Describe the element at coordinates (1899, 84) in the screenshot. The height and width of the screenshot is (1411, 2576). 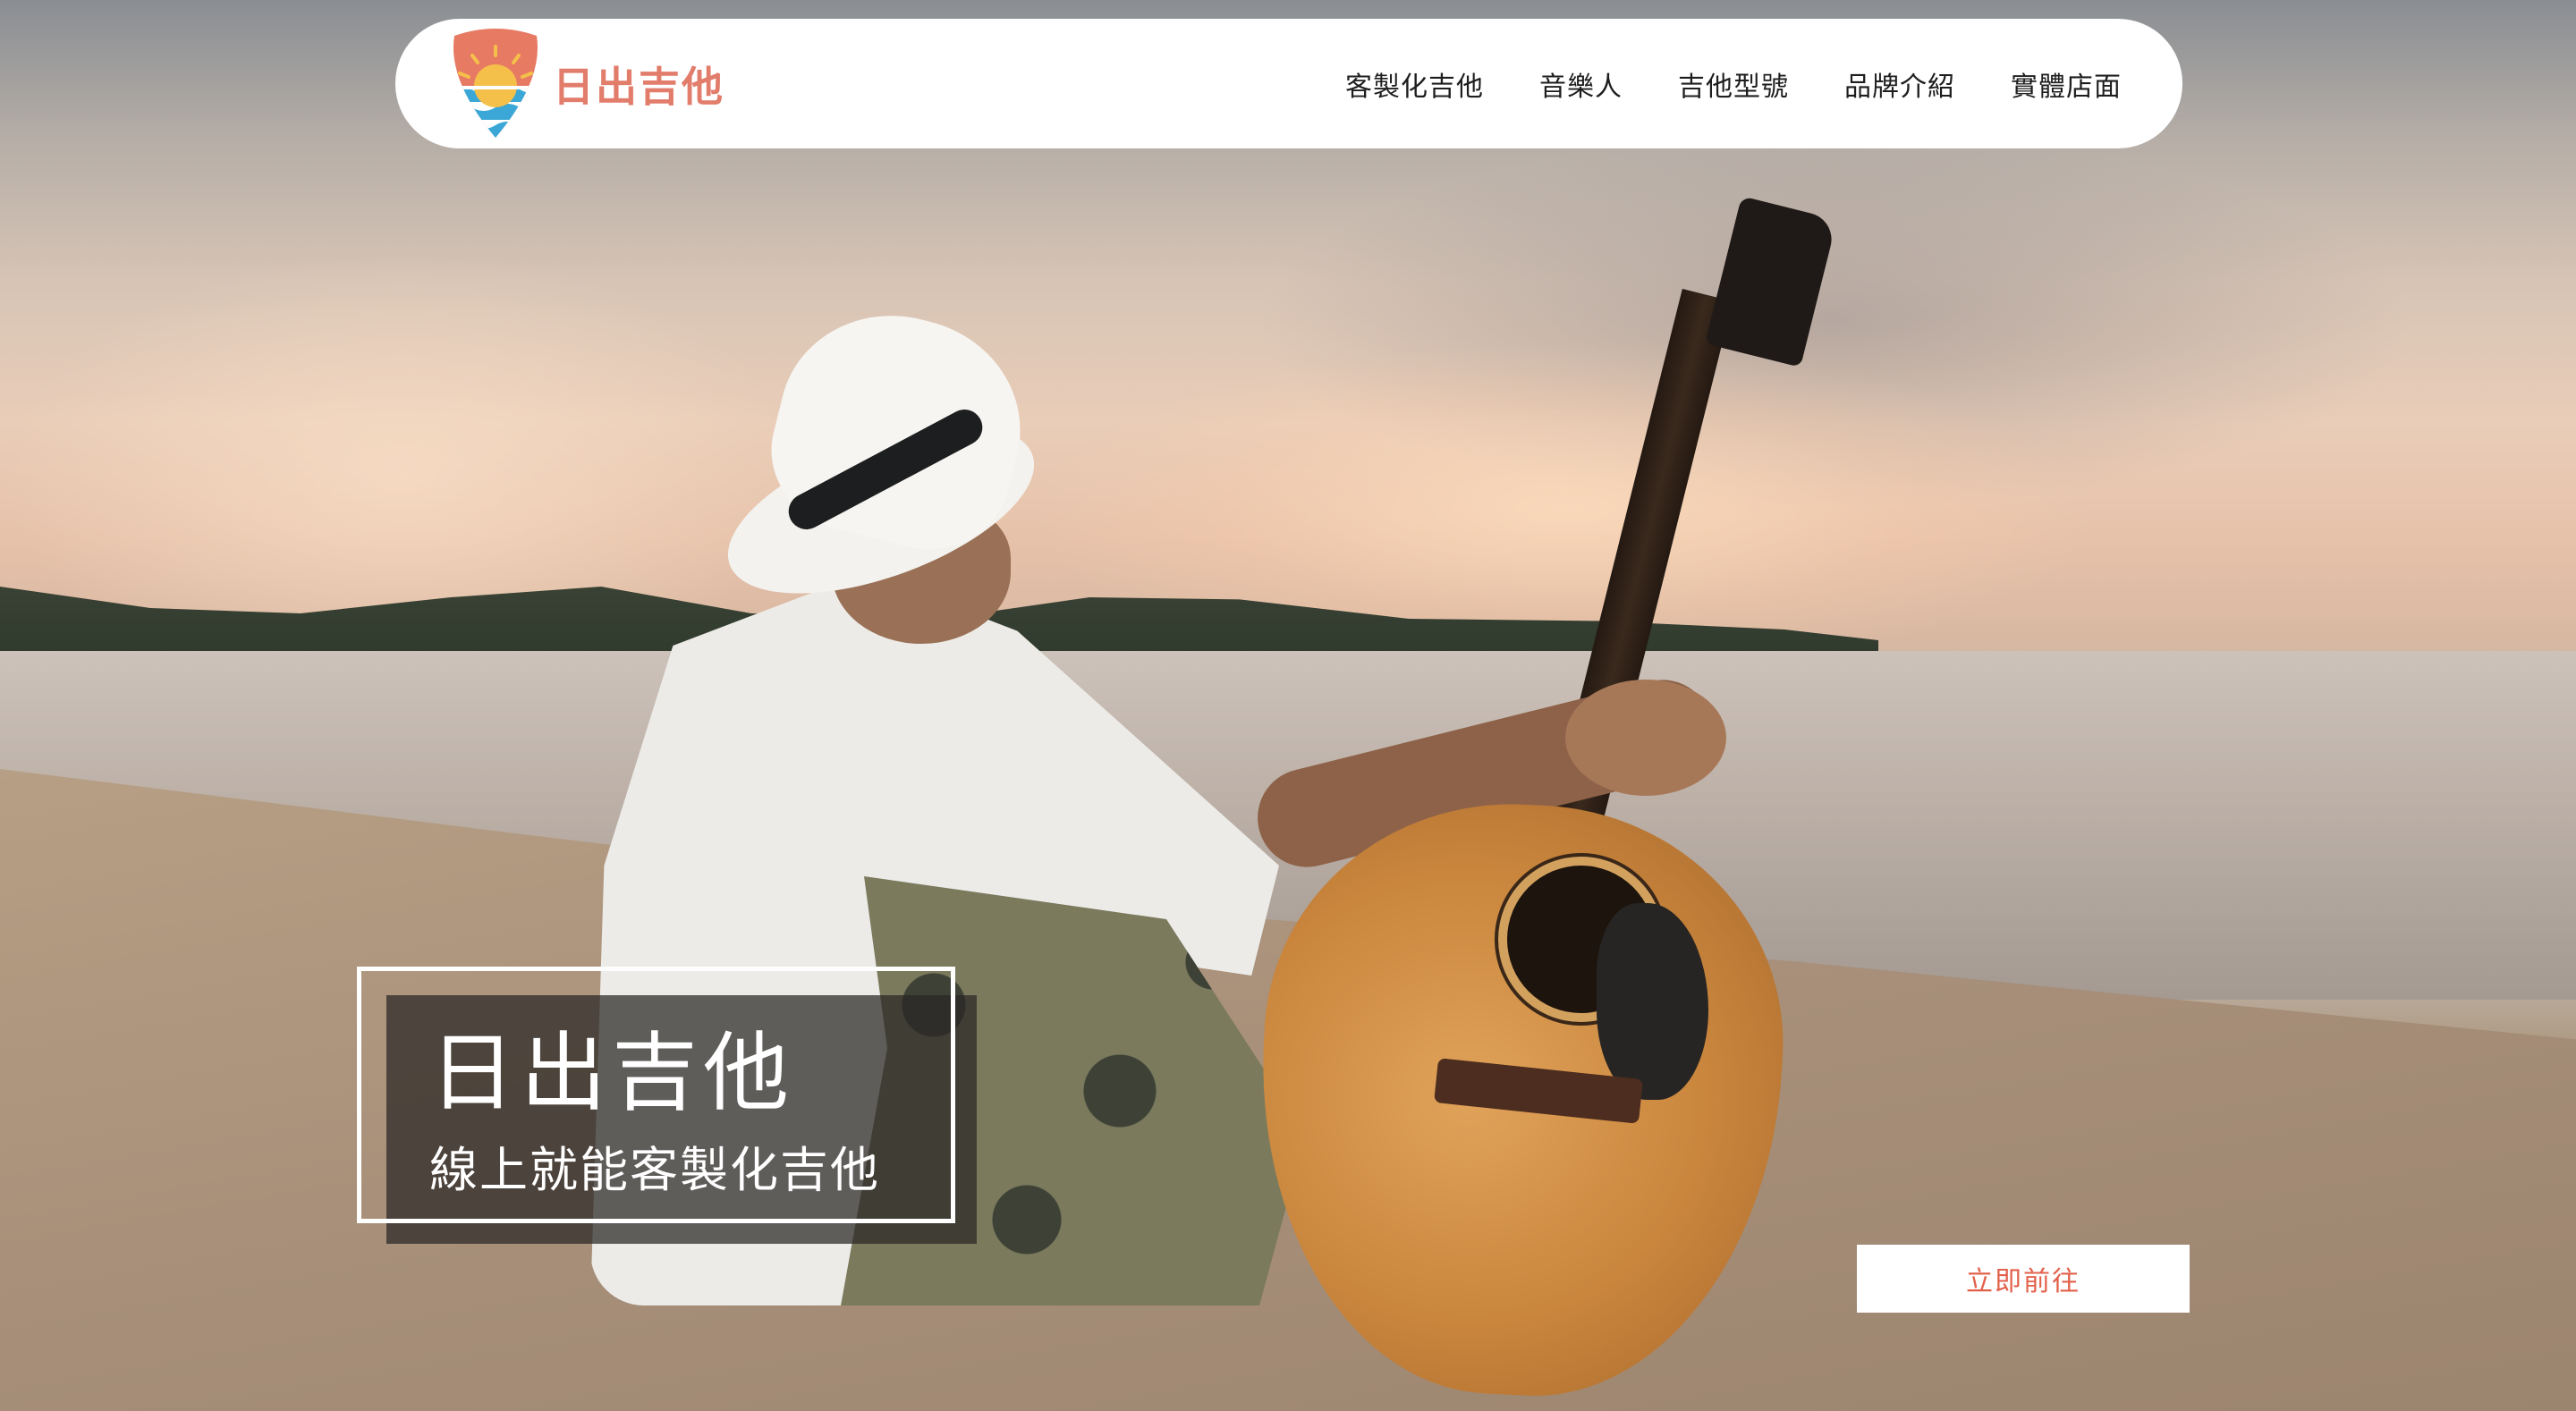
I see `nav-item-brand-intro: 品牌介紹` at that location.